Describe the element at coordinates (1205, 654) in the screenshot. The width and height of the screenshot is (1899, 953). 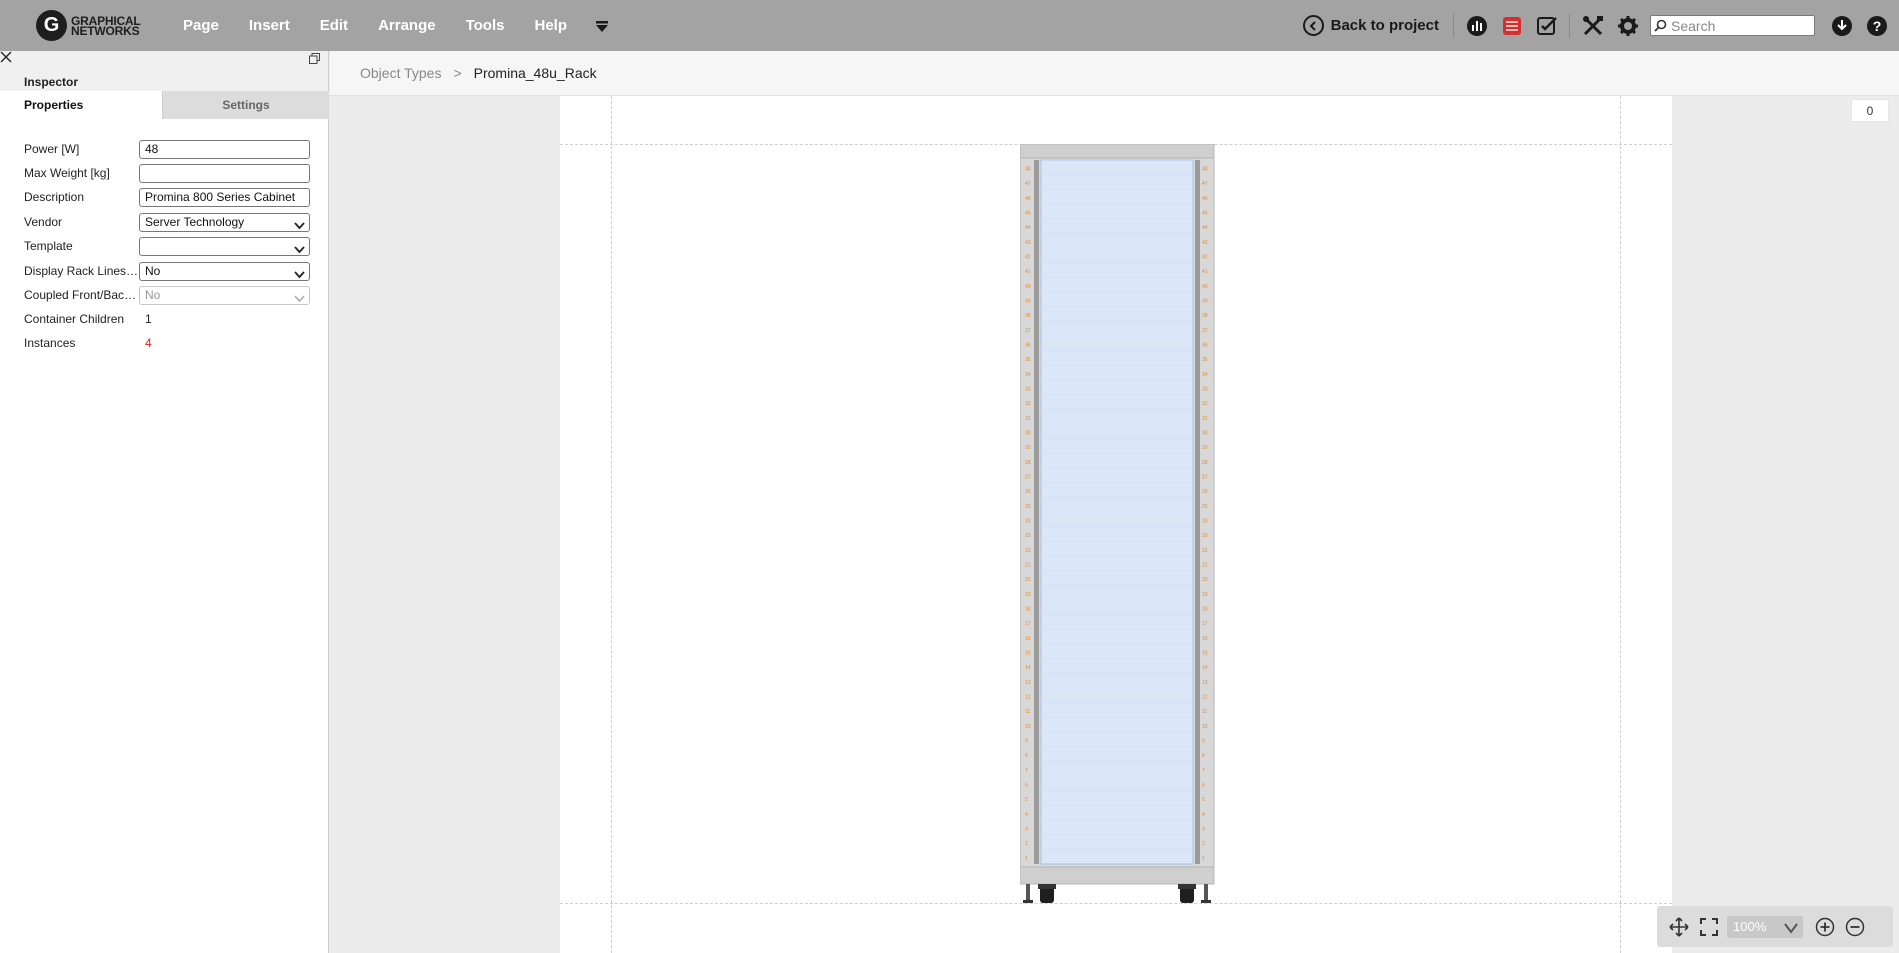
I see `rack-unit-label-right: 15` at that location.